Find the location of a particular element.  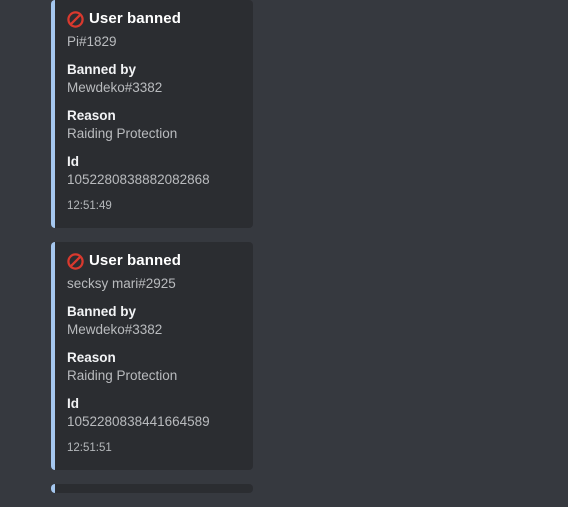

embed-description: Pi#1829 is located at coordinates (92, 41).